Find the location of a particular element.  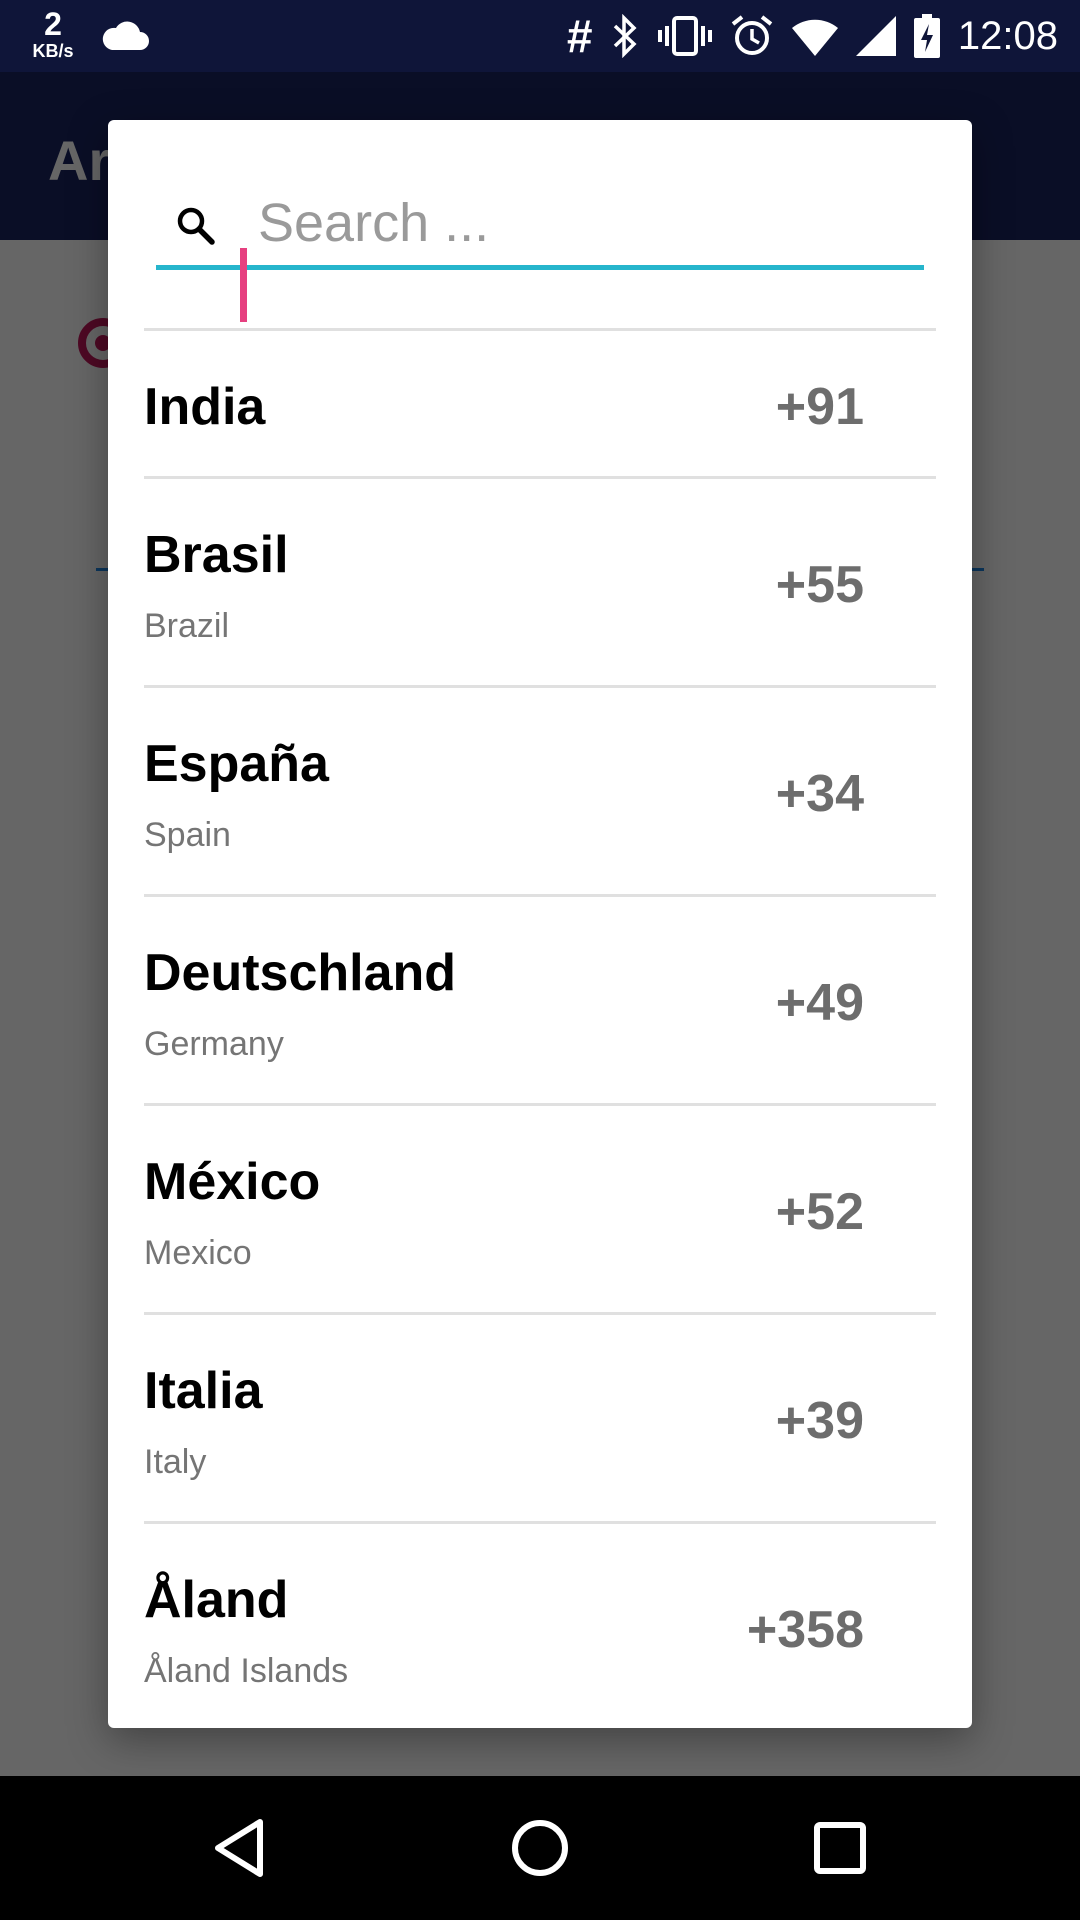

country-name: Brasil is located at coordinates (216, 555).